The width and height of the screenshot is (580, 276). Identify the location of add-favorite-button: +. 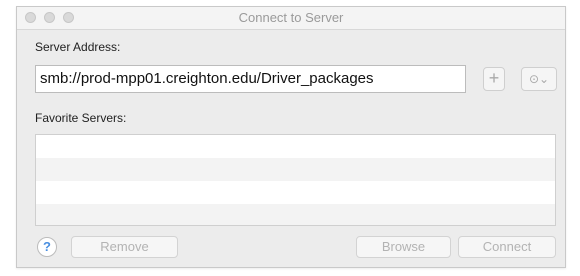
(494, 79).